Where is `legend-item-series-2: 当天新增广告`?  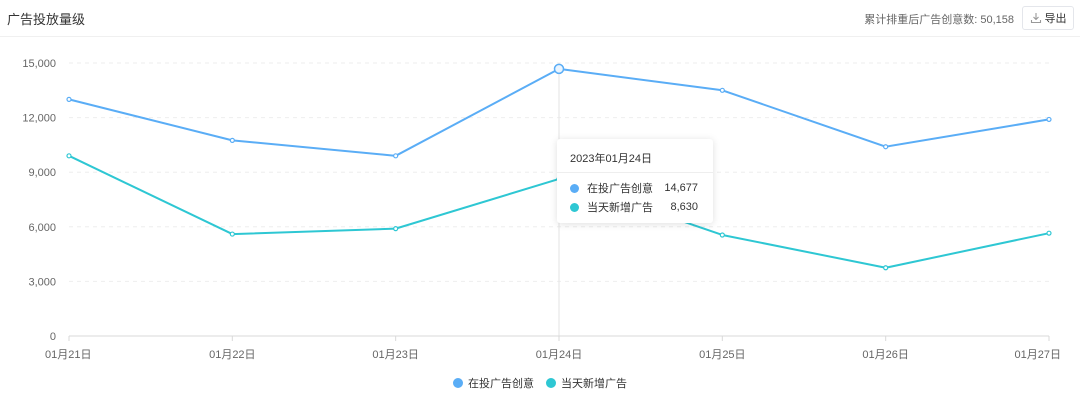 legend-item-series-2: 当天新增广告 is located at coordinates (586, 383).